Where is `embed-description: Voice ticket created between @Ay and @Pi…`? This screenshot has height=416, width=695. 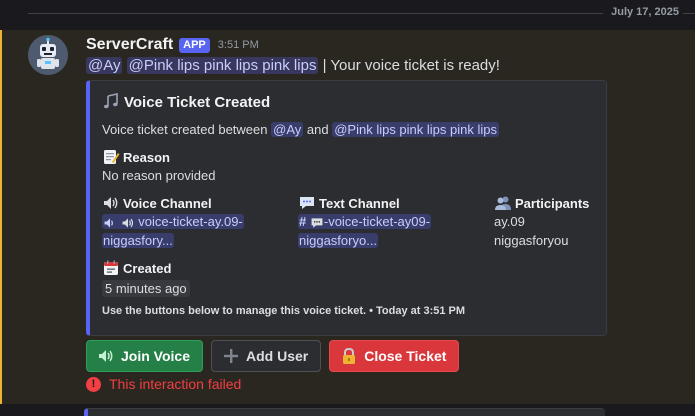
embed-description: Voice ticket created between @Ay and @Pi… is located at coordinates (300, 129).